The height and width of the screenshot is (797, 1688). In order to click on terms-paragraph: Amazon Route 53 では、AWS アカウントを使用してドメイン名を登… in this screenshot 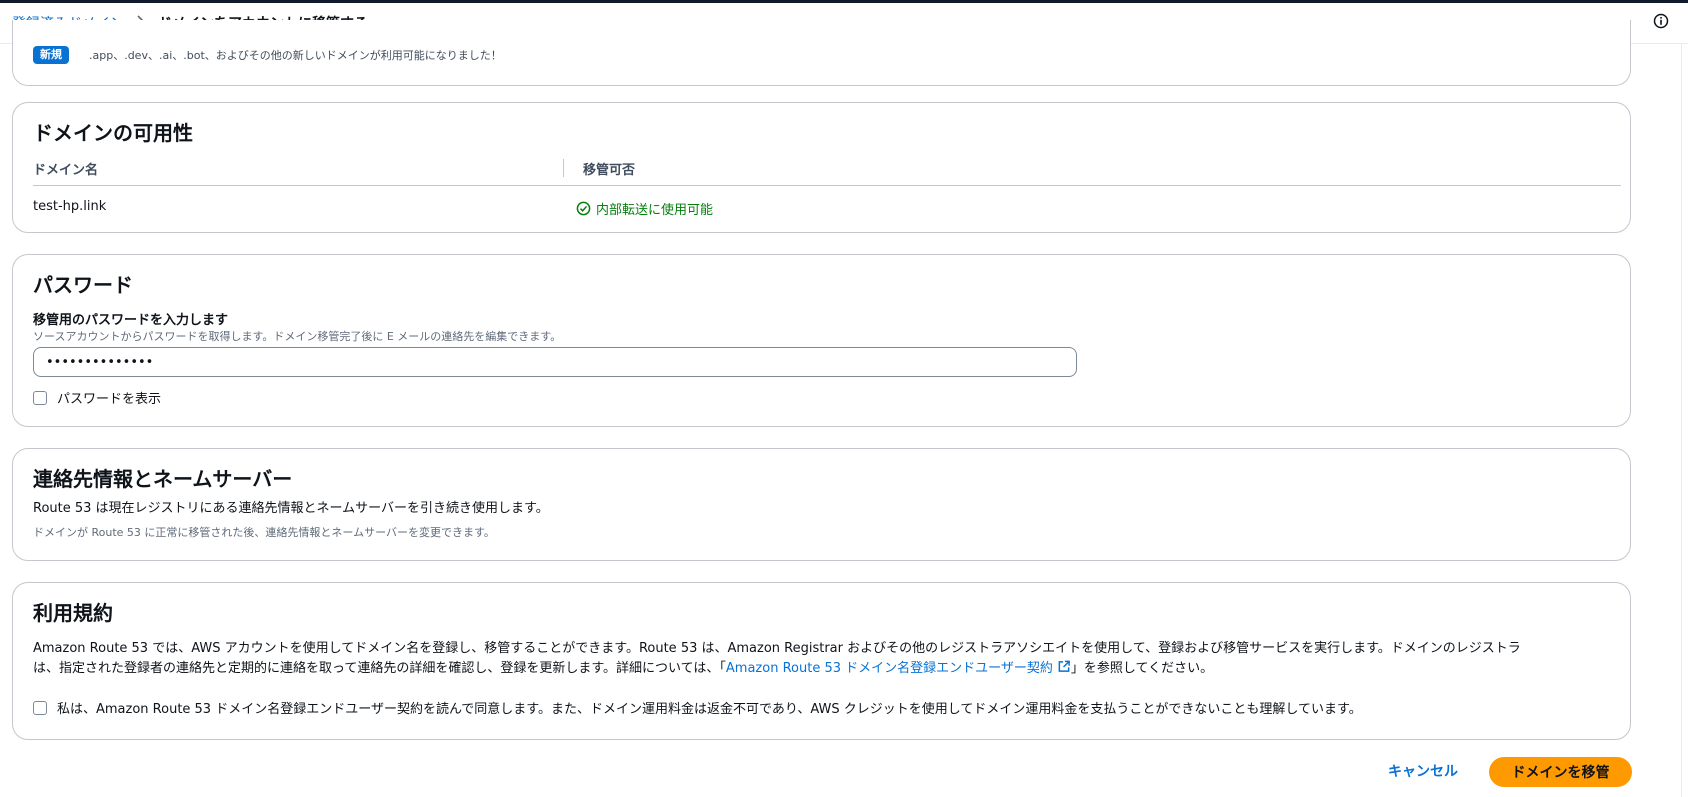, I will do `click(828, 659)`.